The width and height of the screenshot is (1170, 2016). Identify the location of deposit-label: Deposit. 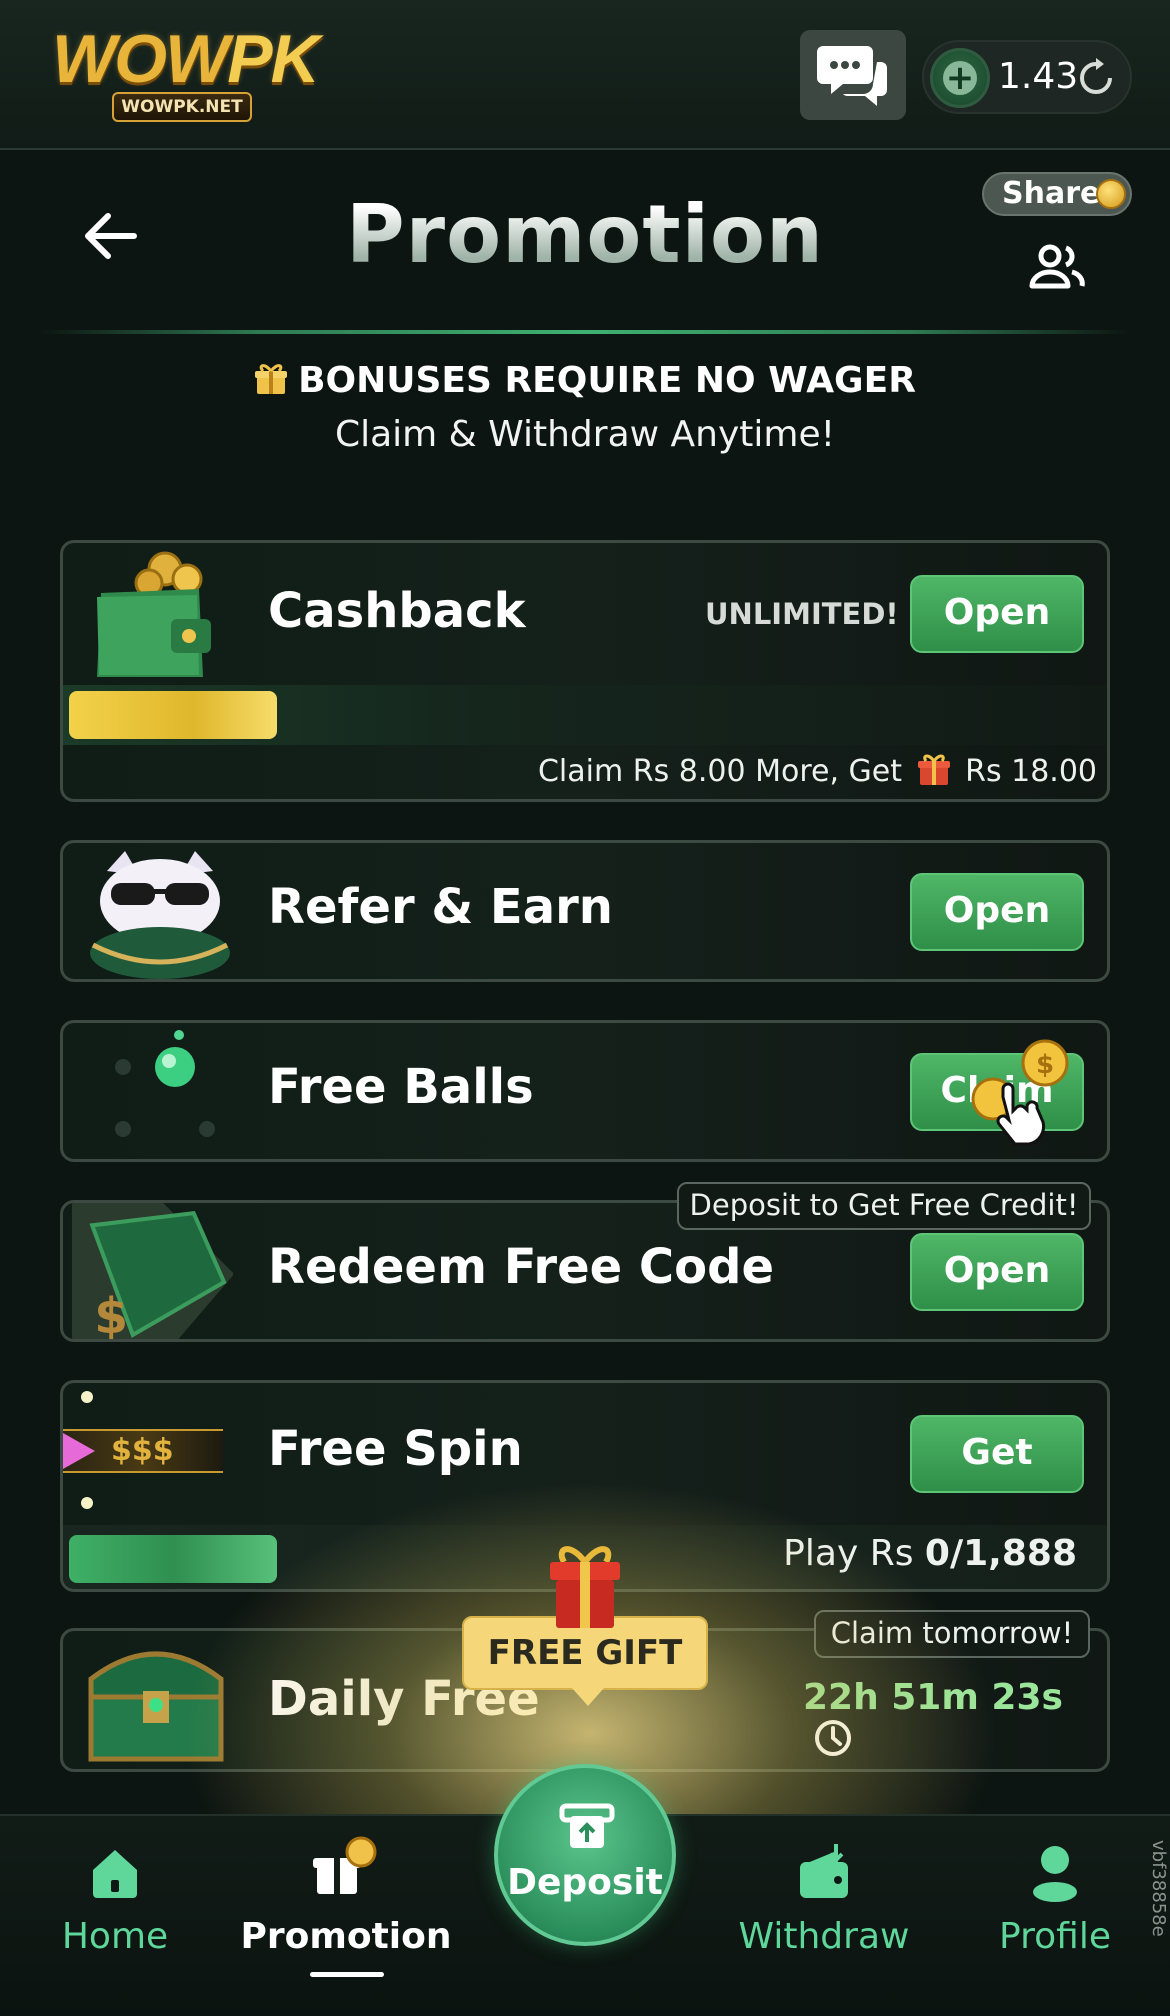
(585, 1882).